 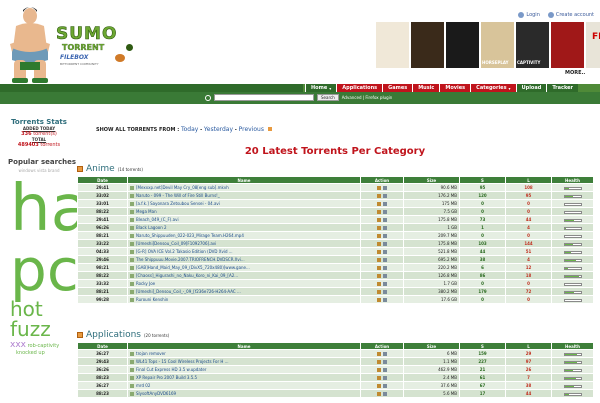 What do you see at coordinates (570, 15) in the screenshot?
I see `create-account-link: Create account` at bounding box center [570, 15].